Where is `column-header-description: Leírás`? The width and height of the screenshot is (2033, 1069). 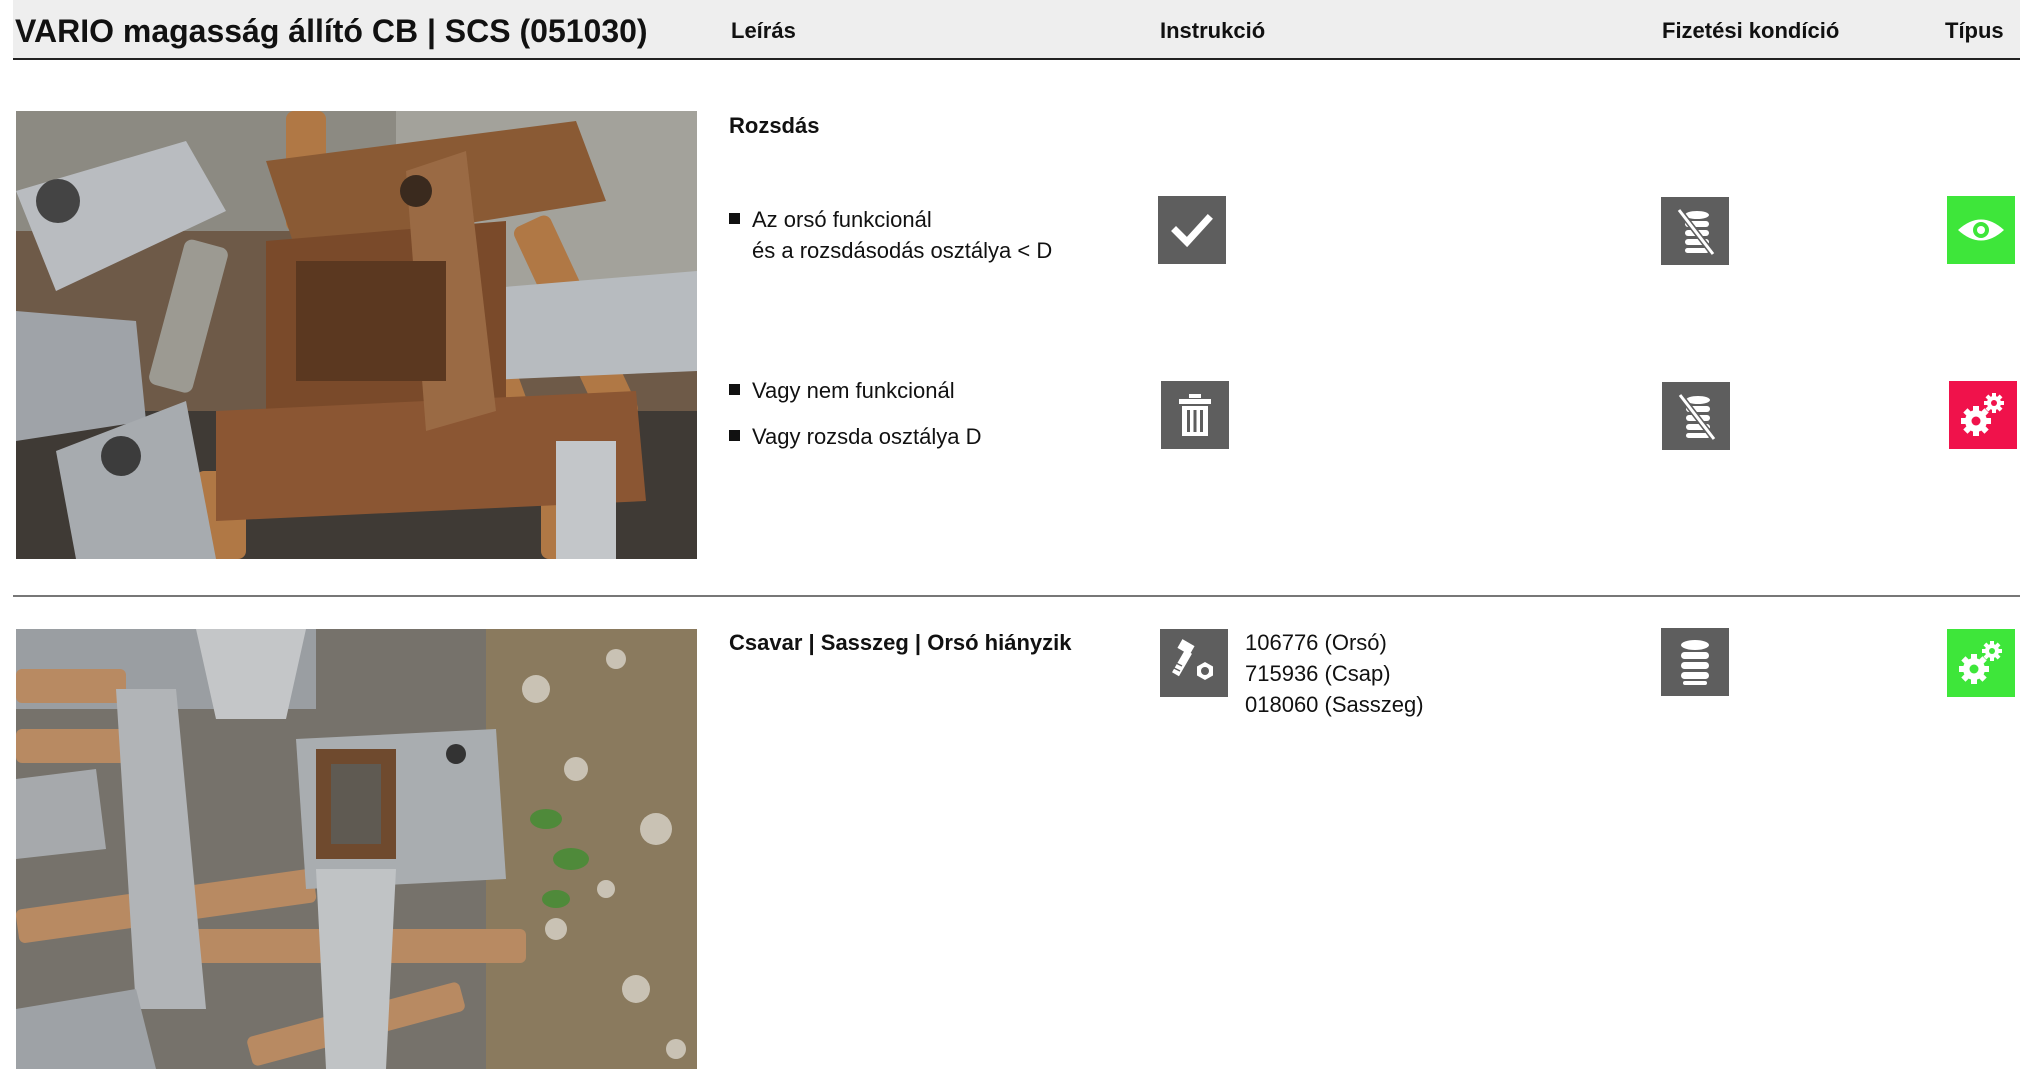 column-header-description: Leírás is located at coordinates (763, 30).